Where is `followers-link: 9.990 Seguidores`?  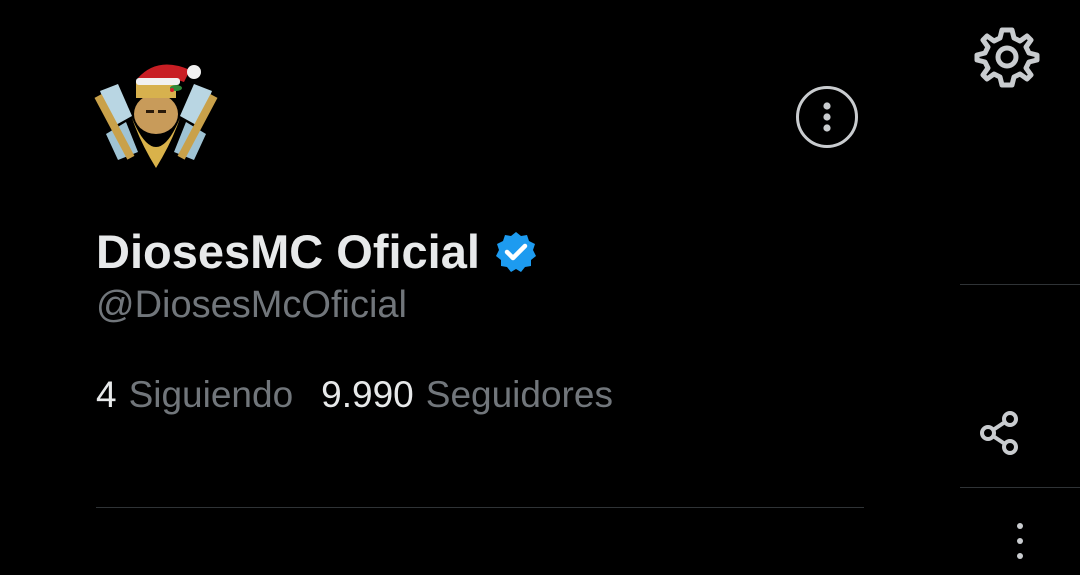 followers-link: 9.990 Seguidores is located at coordinates (467, 395).